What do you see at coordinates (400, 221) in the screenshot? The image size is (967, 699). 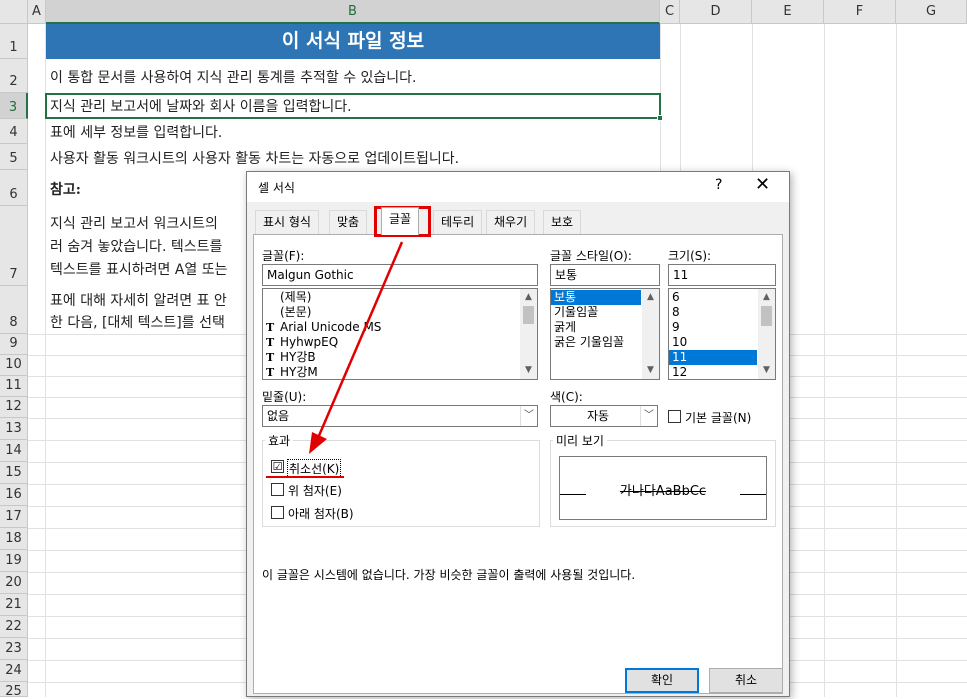 I see `tab-font: 글꼴` at bounding box center [400, 221].